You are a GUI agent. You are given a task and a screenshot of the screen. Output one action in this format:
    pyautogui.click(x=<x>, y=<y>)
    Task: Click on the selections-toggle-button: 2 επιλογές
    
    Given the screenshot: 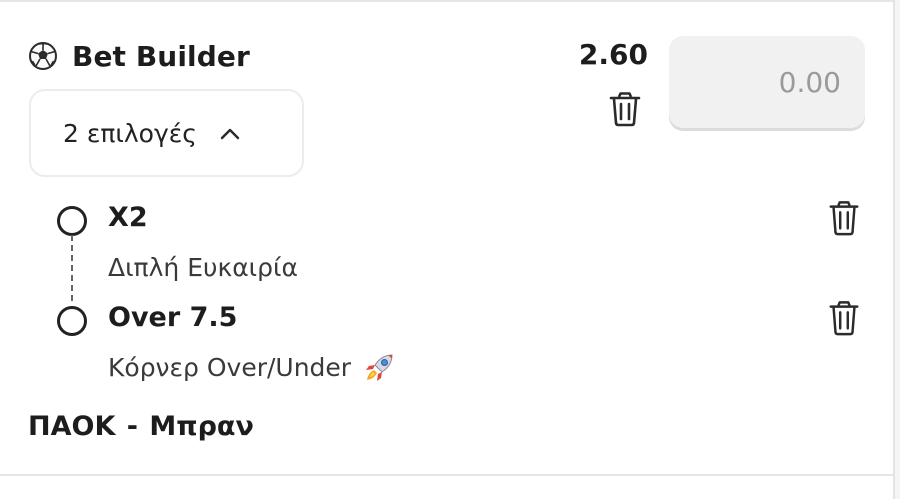 What is the action you would take?
    pyautogui.click(x=166, y=133)
    